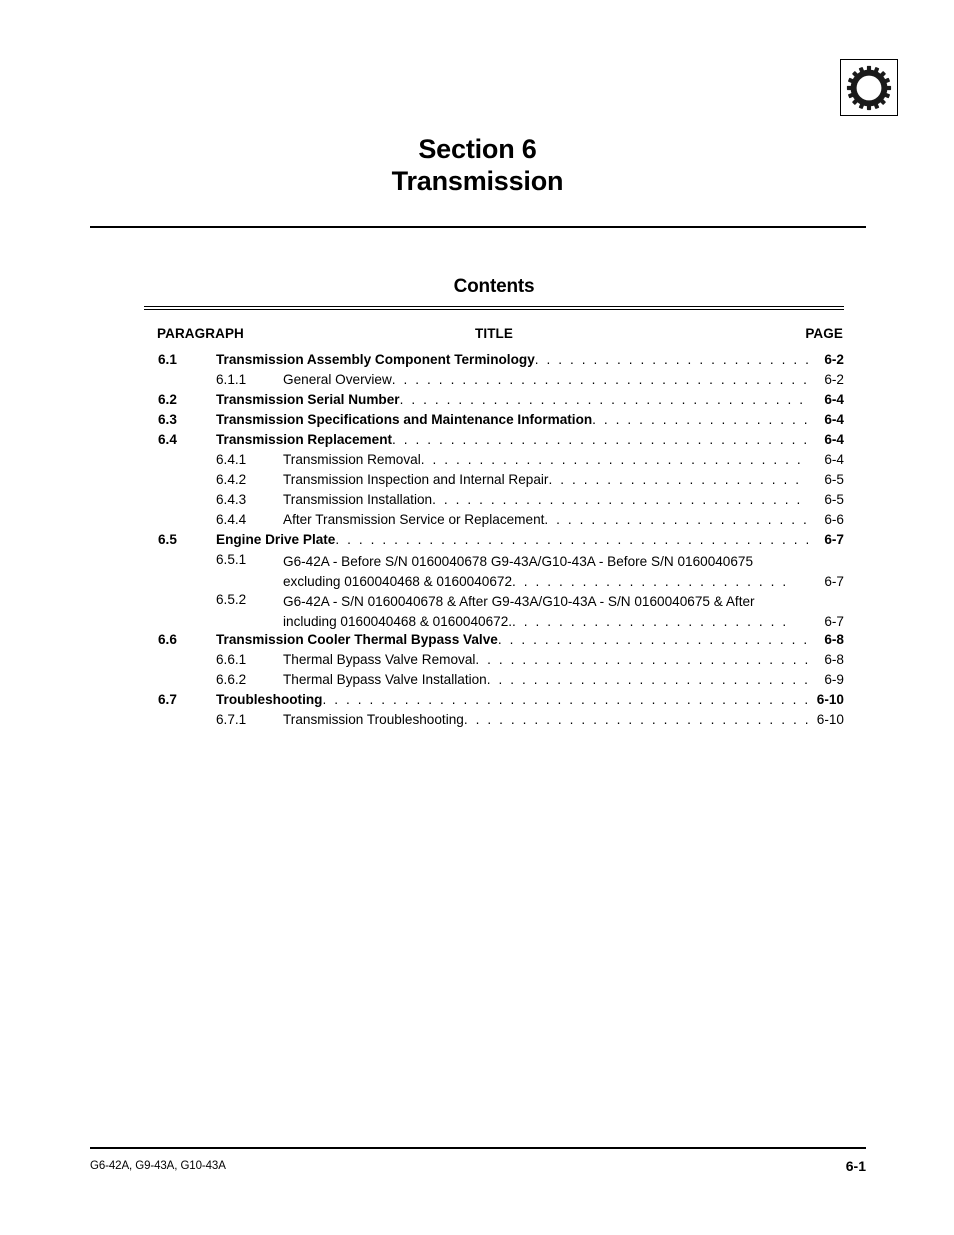 The image size is (954, 1235). What do you see at coordinates (494, 308) in the screenshot?
I see `contents-divider` at bounding box center [494, 308].